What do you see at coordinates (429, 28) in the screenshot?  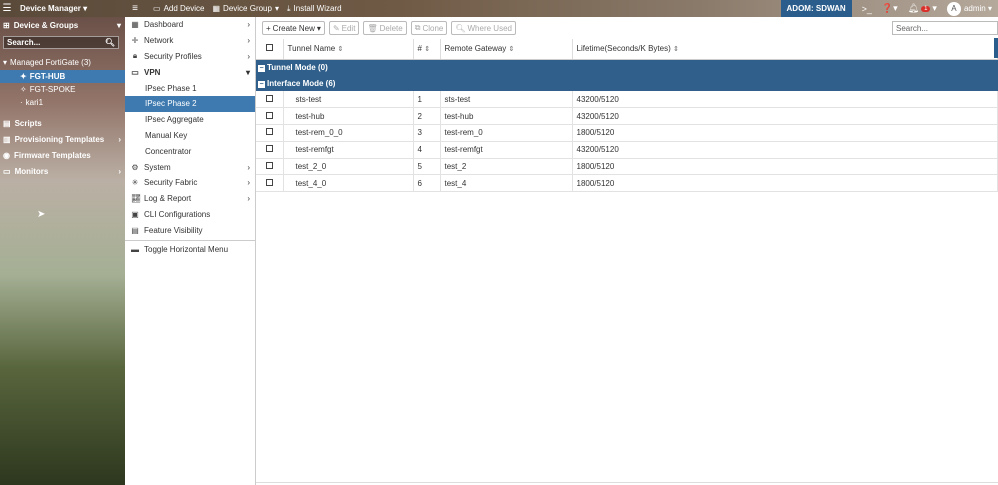 I see `clone-button: ⧉ Clone` at bounding box center [429, 28].